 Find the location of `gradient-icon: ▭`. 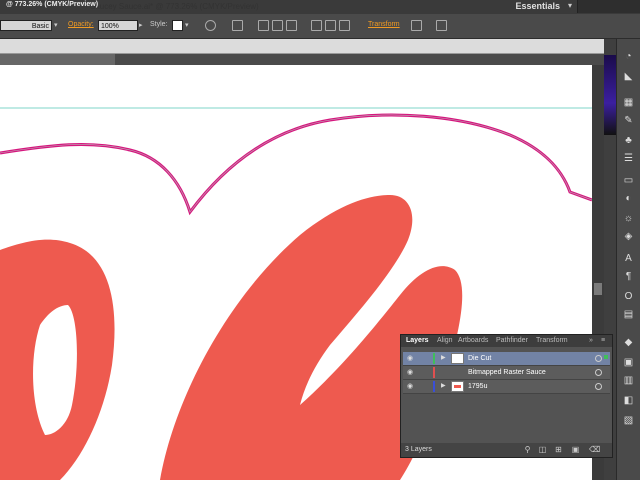

gradient-icon: ▭ is located at coordinates (628, 180).